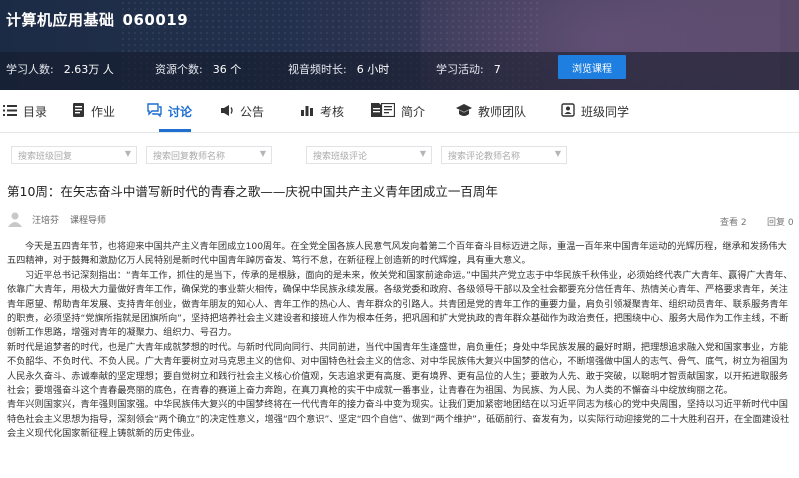  What do you see at coordinates (180, 112) in the screenshot?
I see `tab-label: 讨论` at bounding box center [180, 112].